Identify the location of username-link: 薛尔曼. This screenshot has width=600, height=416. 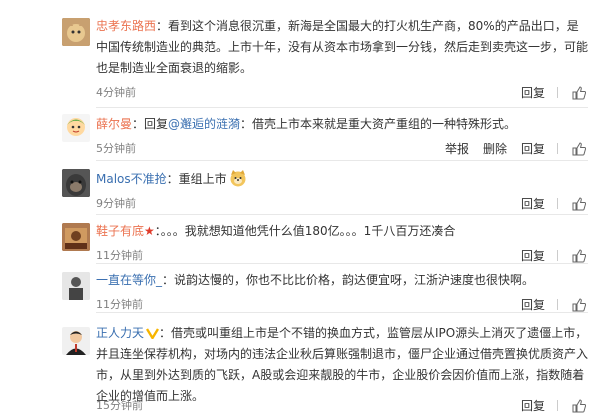
(114, 124).